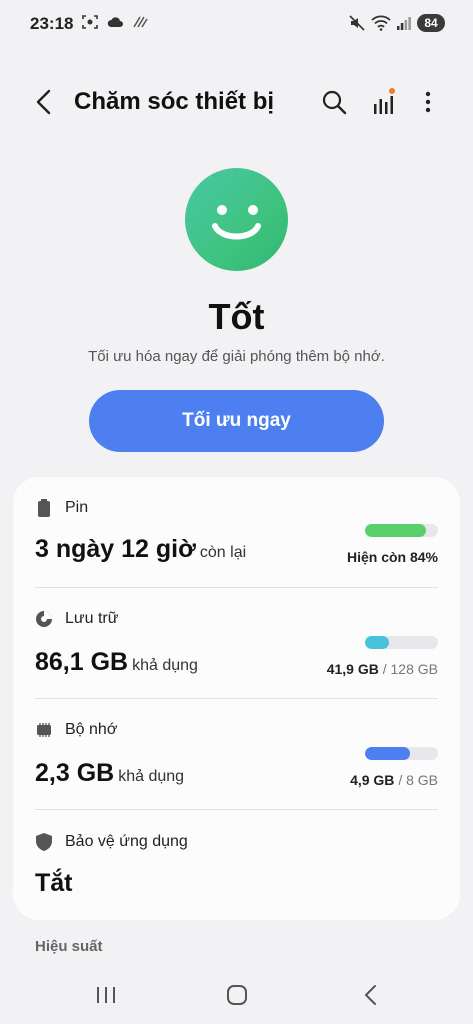  Describe the element at coordinates (404, 23) in the screenshot. I see `signal-icon` at that location.